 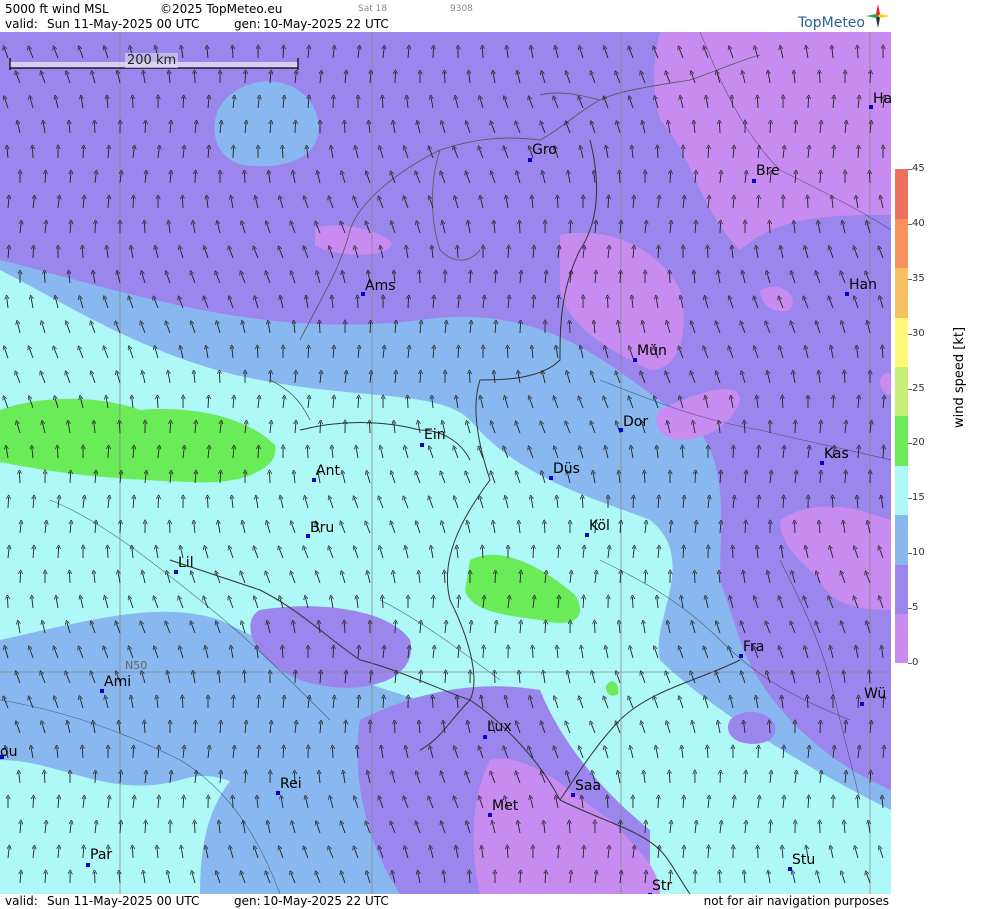 What do you see at coordinates (247, 901) in the screenshot?
I see `footer-gen-label: gen:` at bounding box center [247, 901].